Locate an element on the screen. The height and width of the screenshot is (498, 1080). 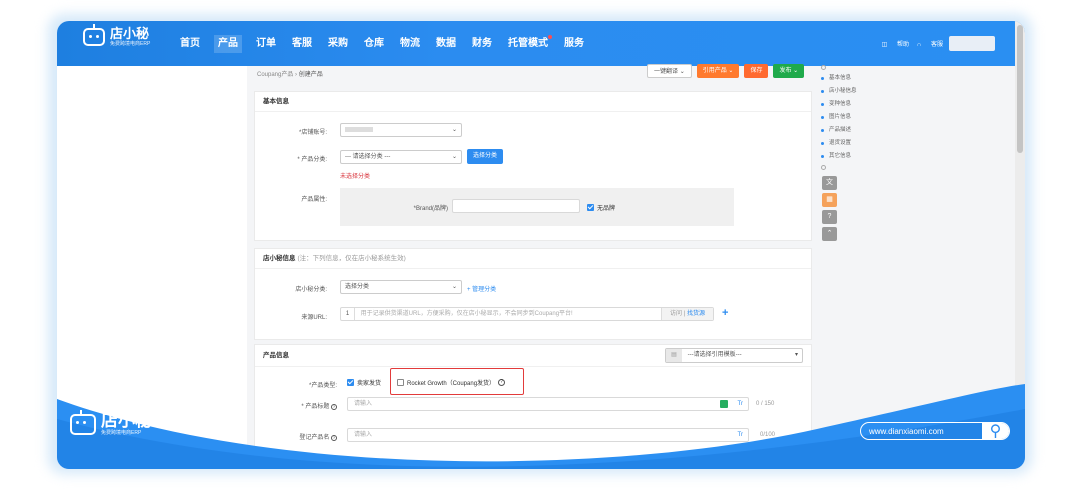
dxm-category-label: 店小秘分类: is located at coordinates (311, 290).